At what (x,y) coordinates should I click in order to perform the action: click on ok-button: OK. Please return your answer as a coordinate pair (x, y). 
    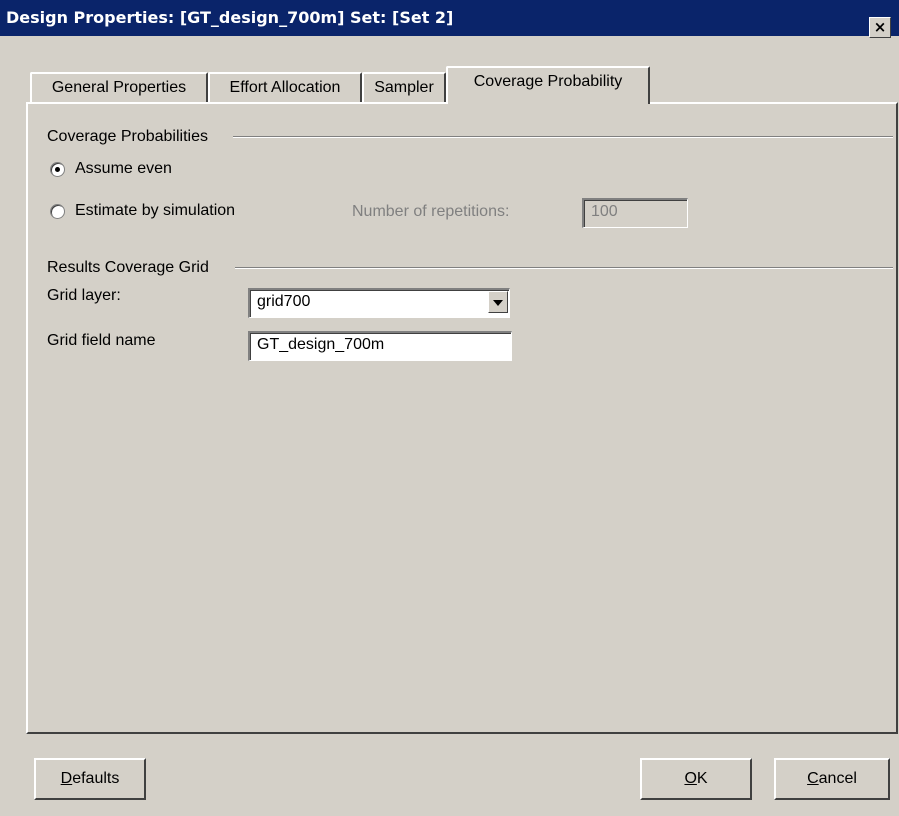
    Looking at the image, I should click on (696, 779).